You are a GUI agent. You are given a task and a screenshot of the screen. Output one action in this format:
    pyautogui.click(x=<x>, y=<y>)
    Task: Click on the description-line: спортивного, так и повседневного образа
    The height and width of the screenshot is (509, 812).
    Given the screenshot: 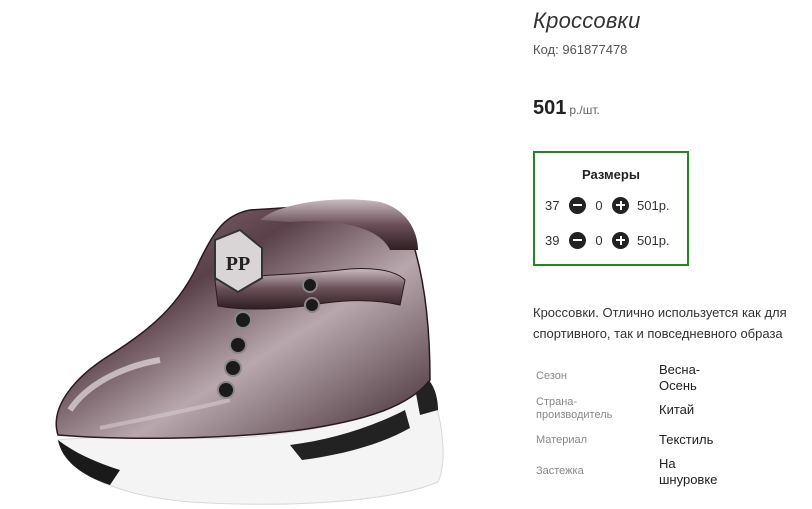 What is the action you would take?
    pyautogui.click(x=658, y=333)
    